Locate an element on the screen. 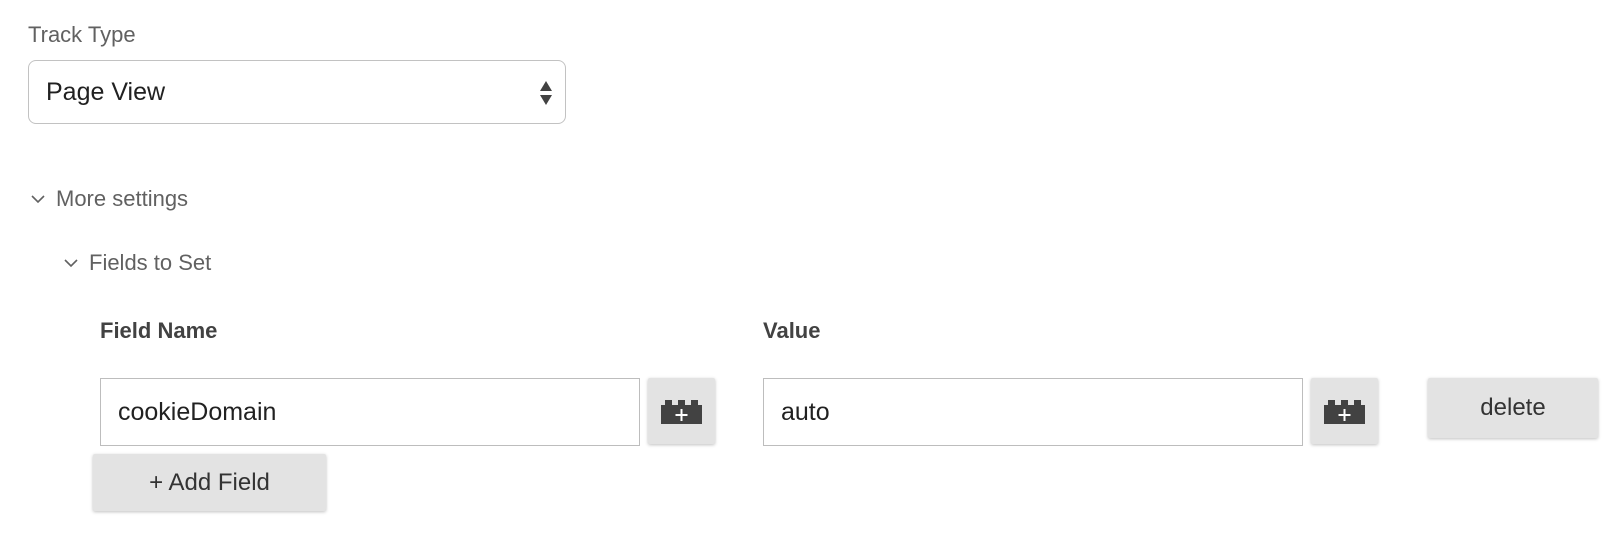  field-name-variable-button is located at coordinates (681, 411).